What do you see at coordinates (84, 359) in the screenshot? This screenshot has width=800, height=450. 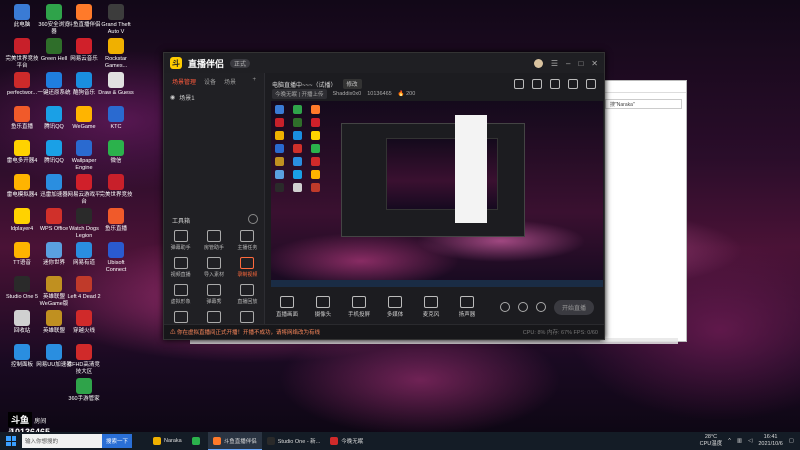 I see `desktop-icon: CFHD高清竞技大区` at bounding box center [84, 359].